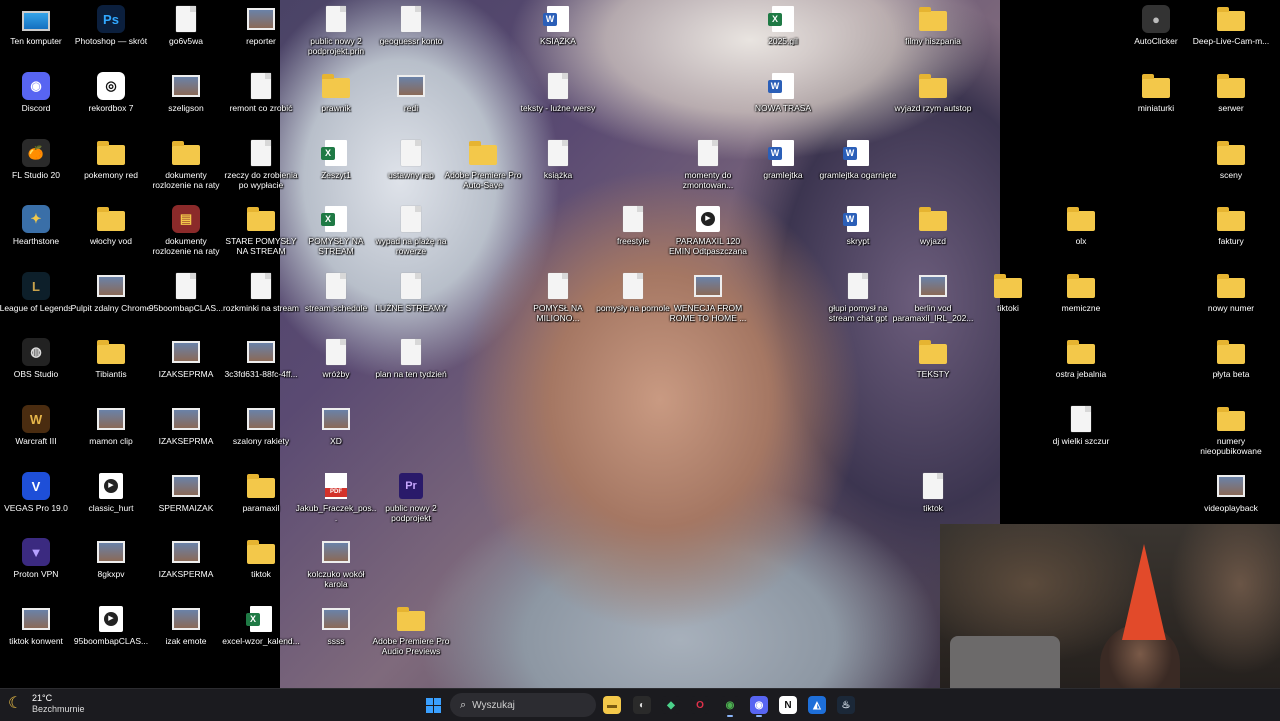 The height and width of the screenshot is (721, 1280). What do you see at coordinates (261, 32) in the screenshot?
I see `desktop-icon: reporter` at bounding box center [261, 32].